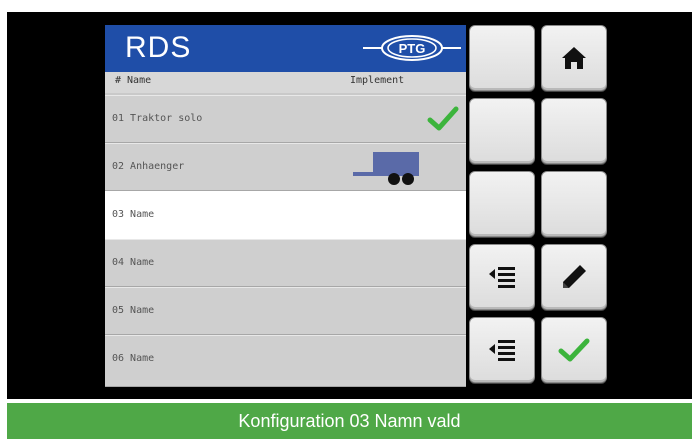 This screenshot has height=443, width=699. What do you see at coordinates (133, 310) in the screenshot?
I see `list-item-label: 05 Name` at bounding box center [133, 310].